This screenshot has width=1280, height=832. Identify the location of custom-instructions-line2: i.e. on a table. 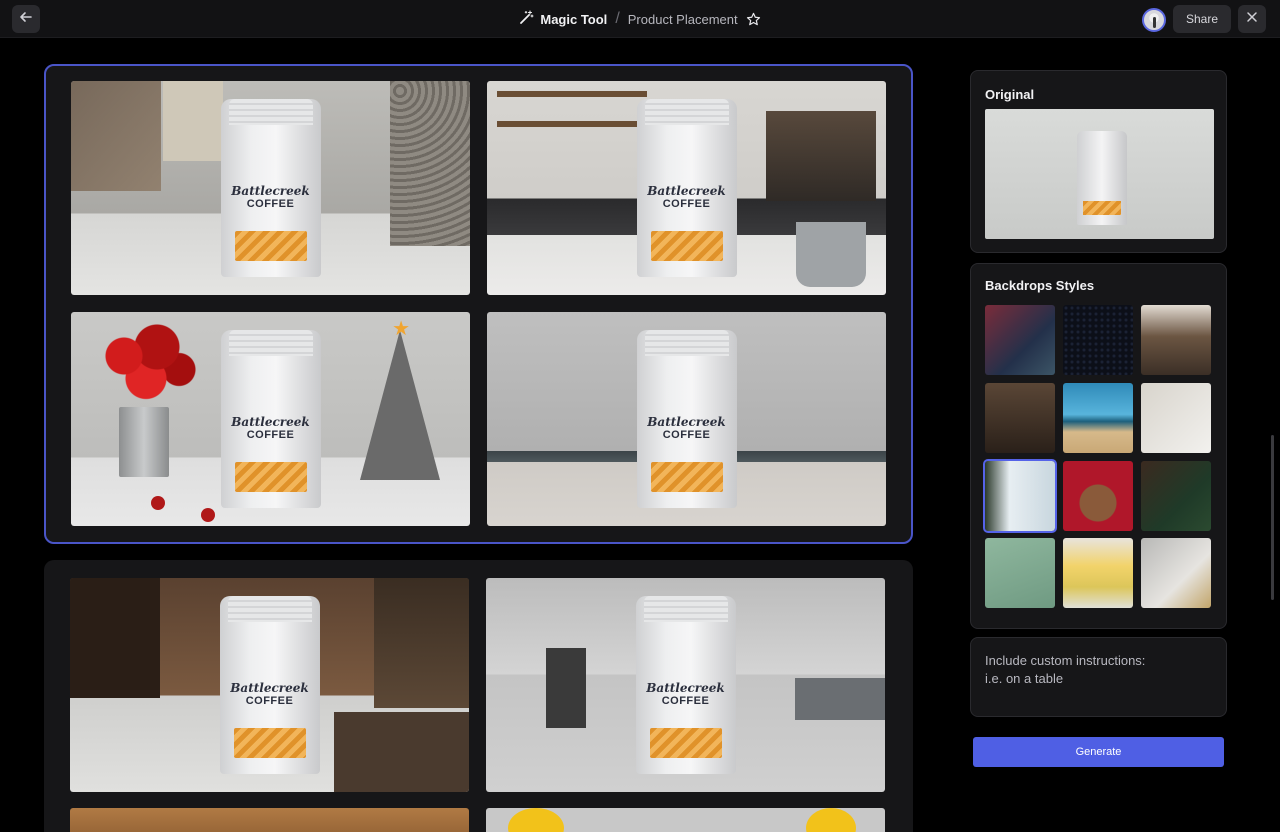
(1024, 678).